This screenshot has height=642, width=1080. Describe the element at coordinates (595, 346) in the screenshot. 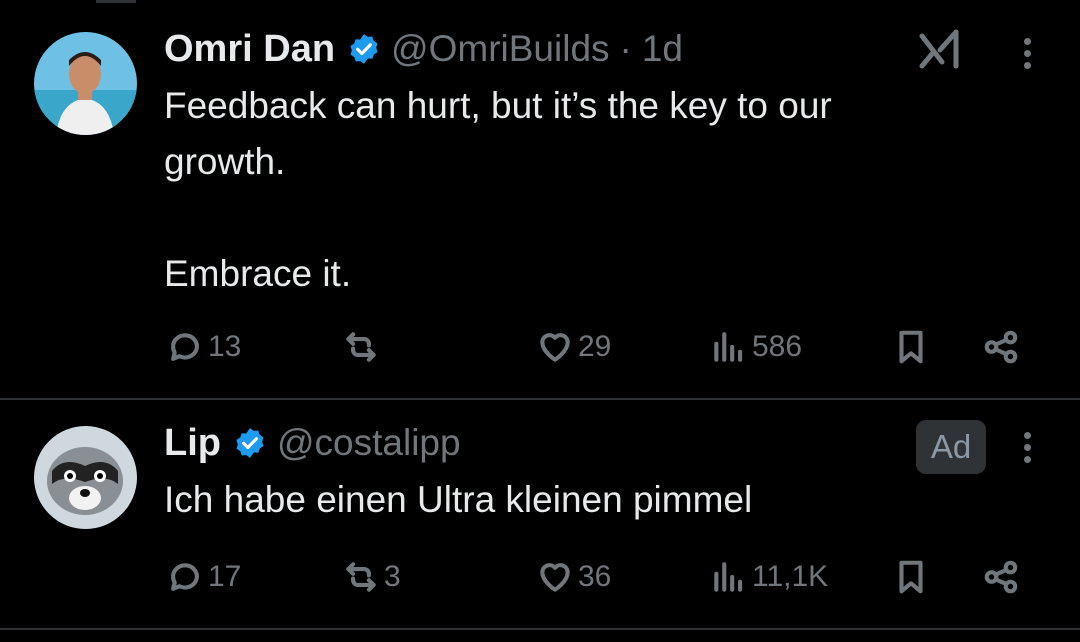

I see `like-count: 29` at that location.